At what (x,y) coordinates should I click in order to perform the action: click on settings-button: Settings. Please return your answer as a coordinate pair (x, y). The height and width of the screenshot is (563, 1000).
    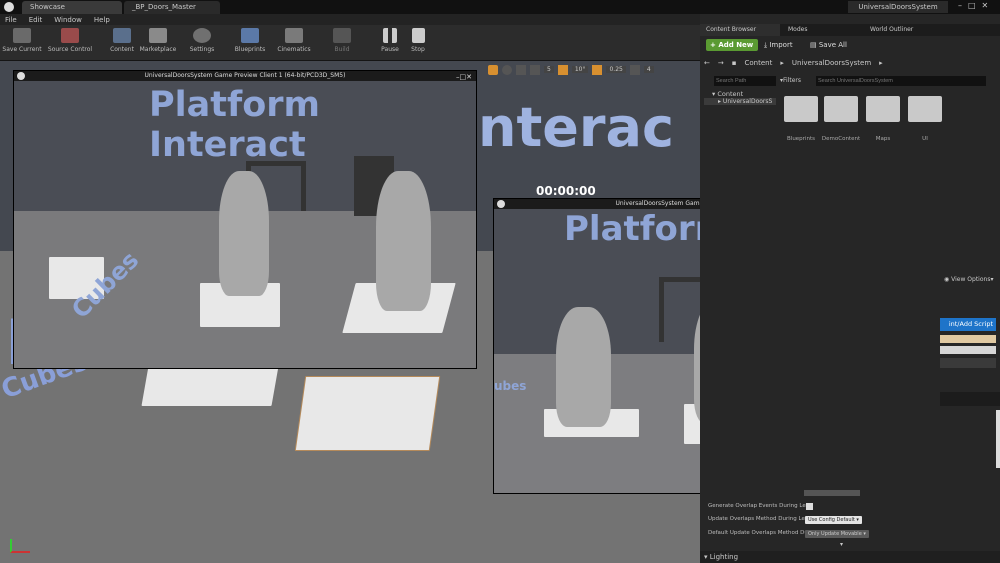
    Looking at the image, I should click on (202, 40).